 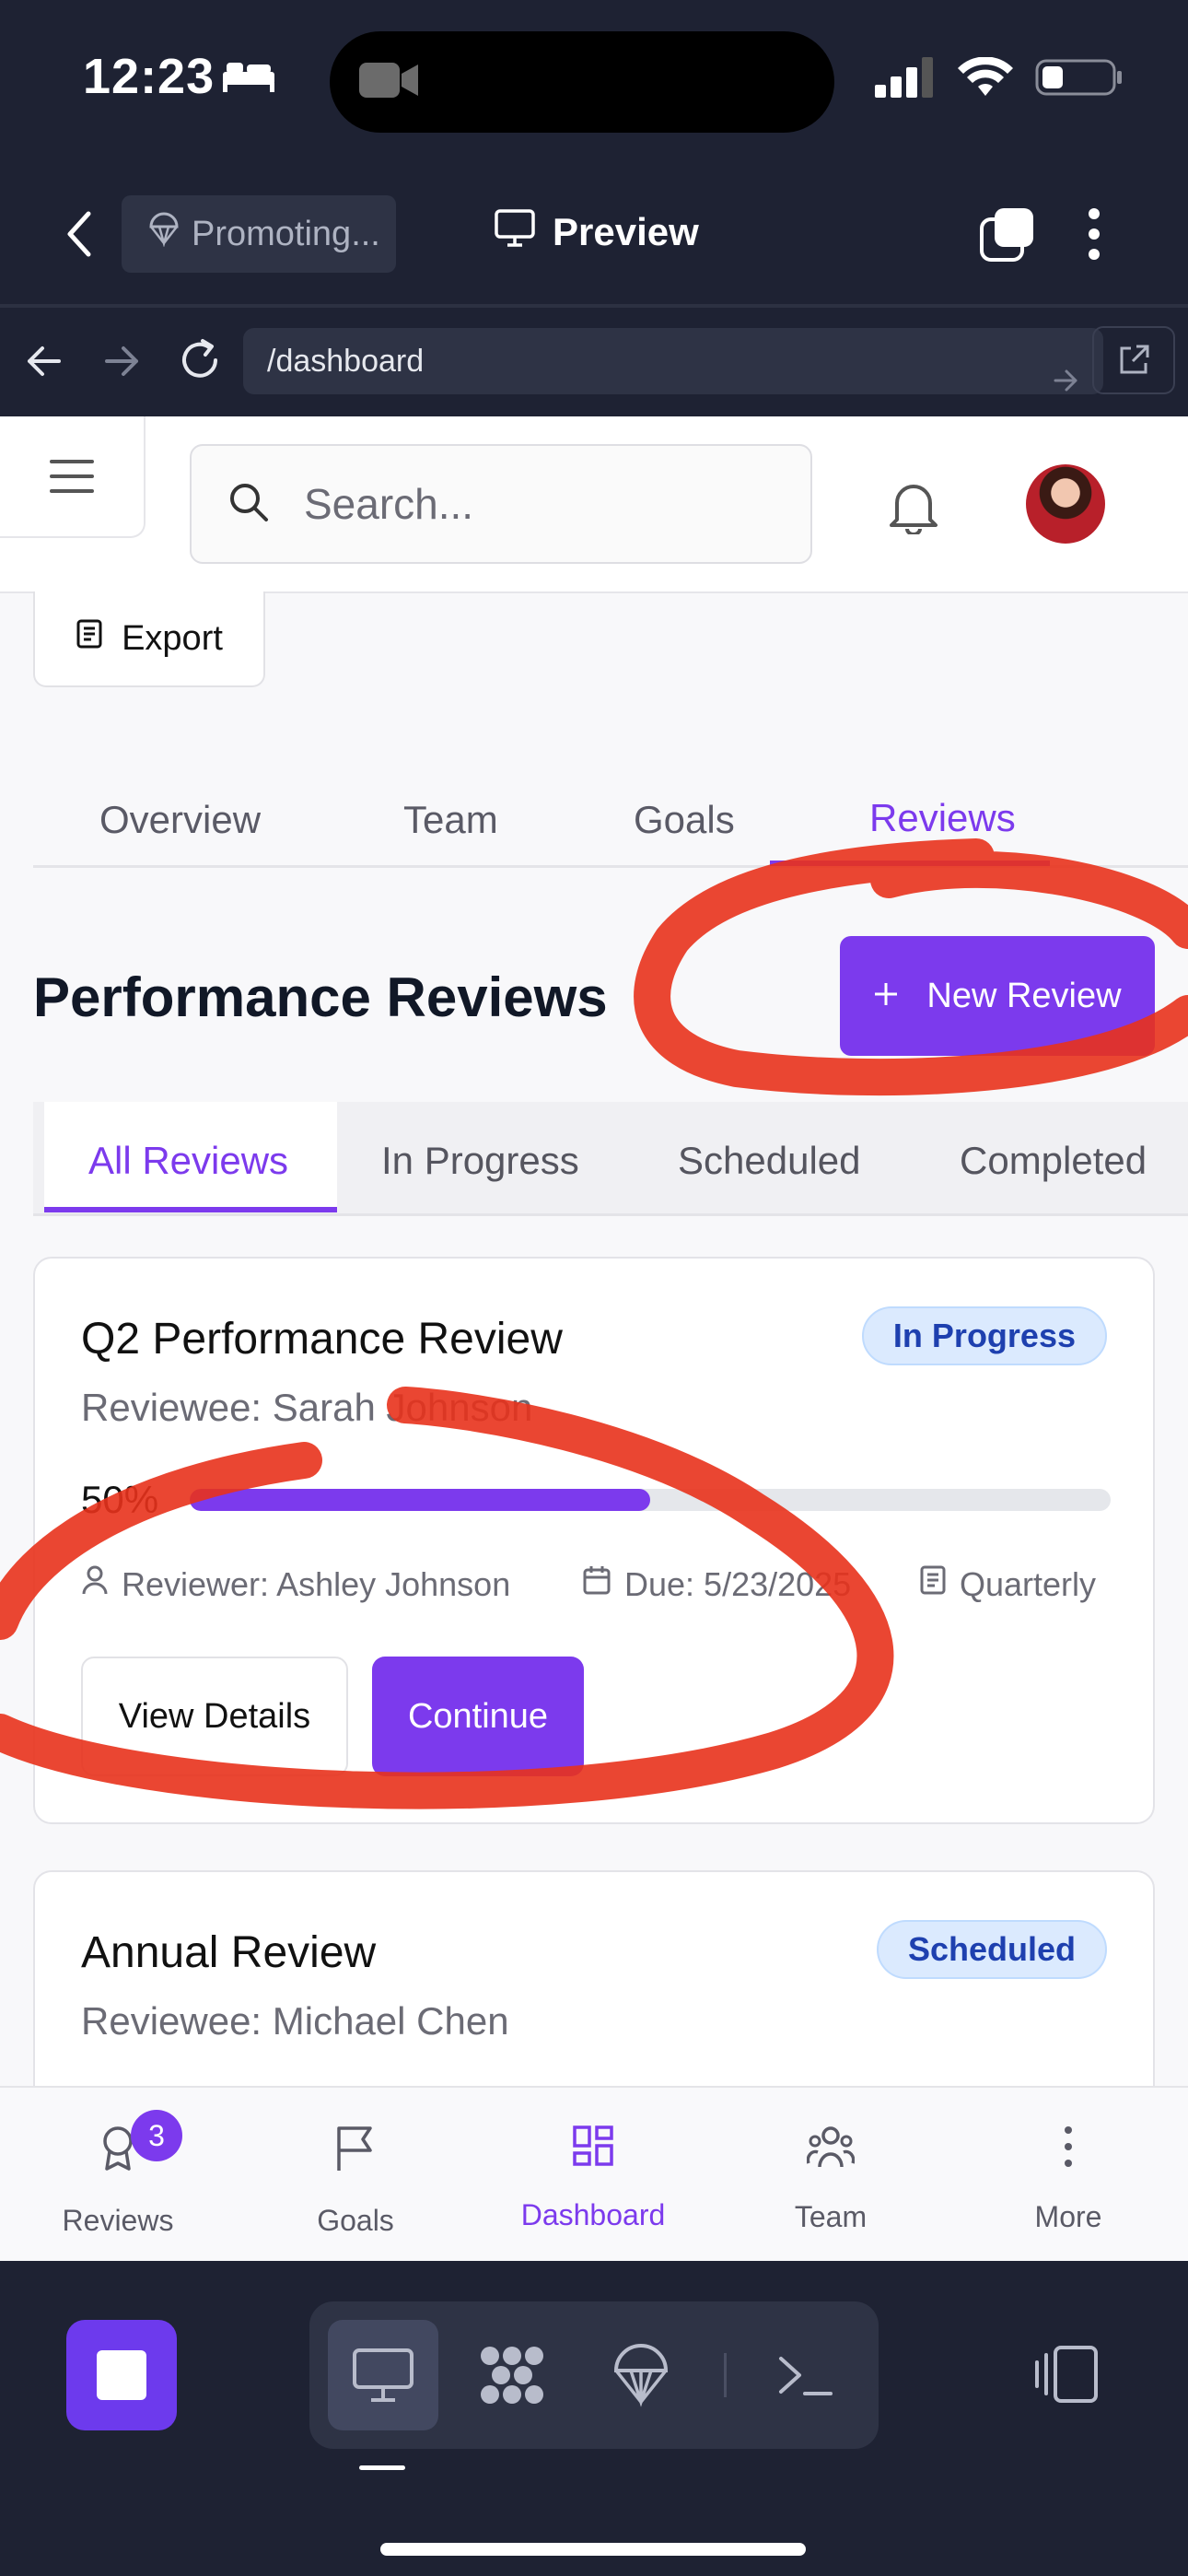 What do you see at coordinates (156, 2135) in the screenshot?
I see `notification-badge: 3` at bounding box center [156, 2135].